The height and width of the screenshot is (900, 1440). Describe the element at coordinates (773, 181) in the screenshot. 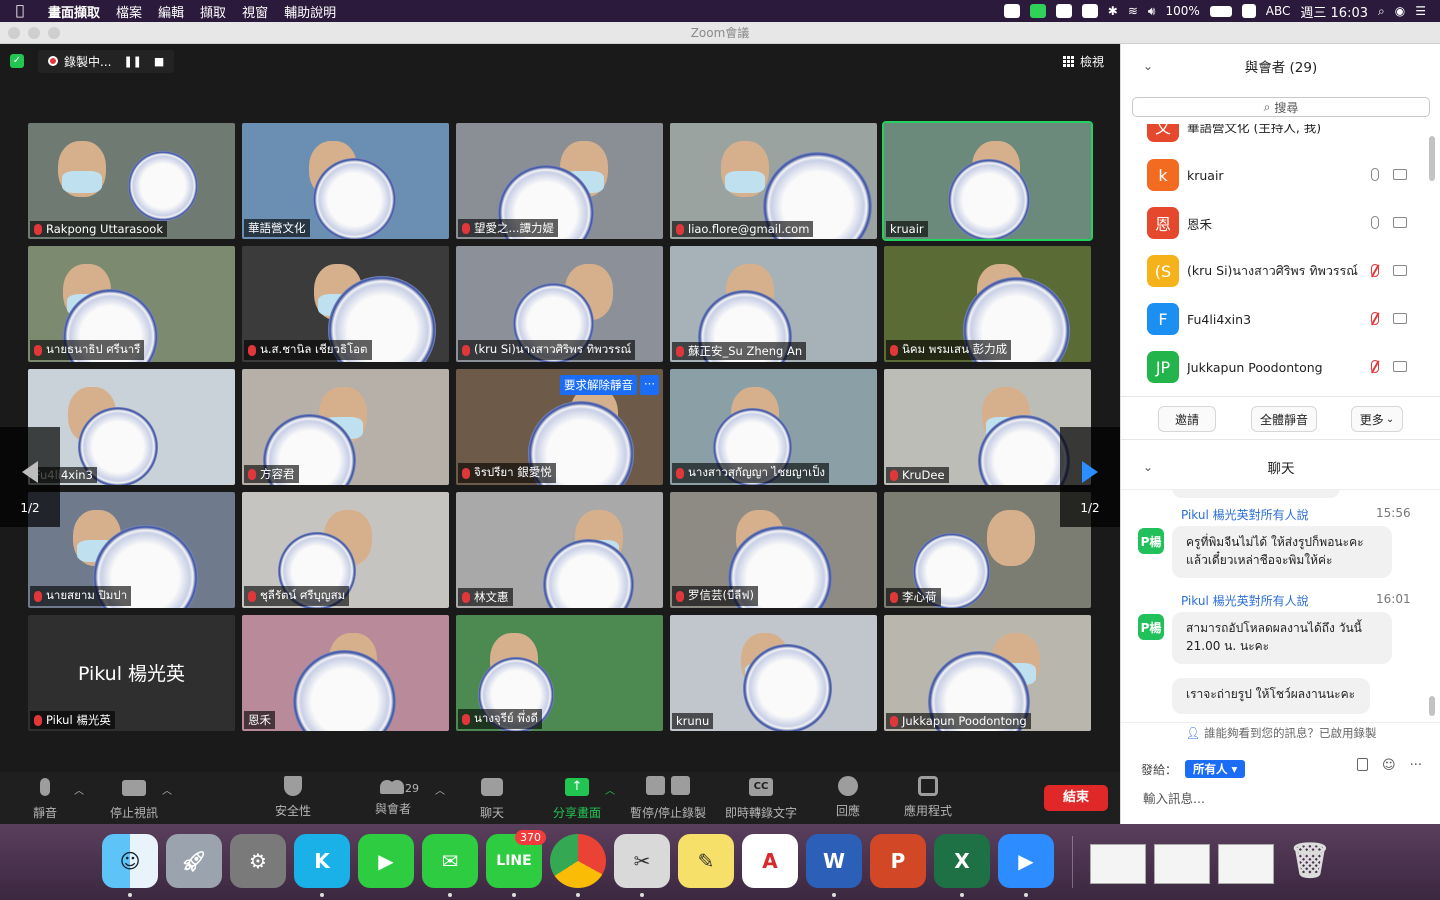

I see `video-tile: liao.flore@gmail.com` at that location.